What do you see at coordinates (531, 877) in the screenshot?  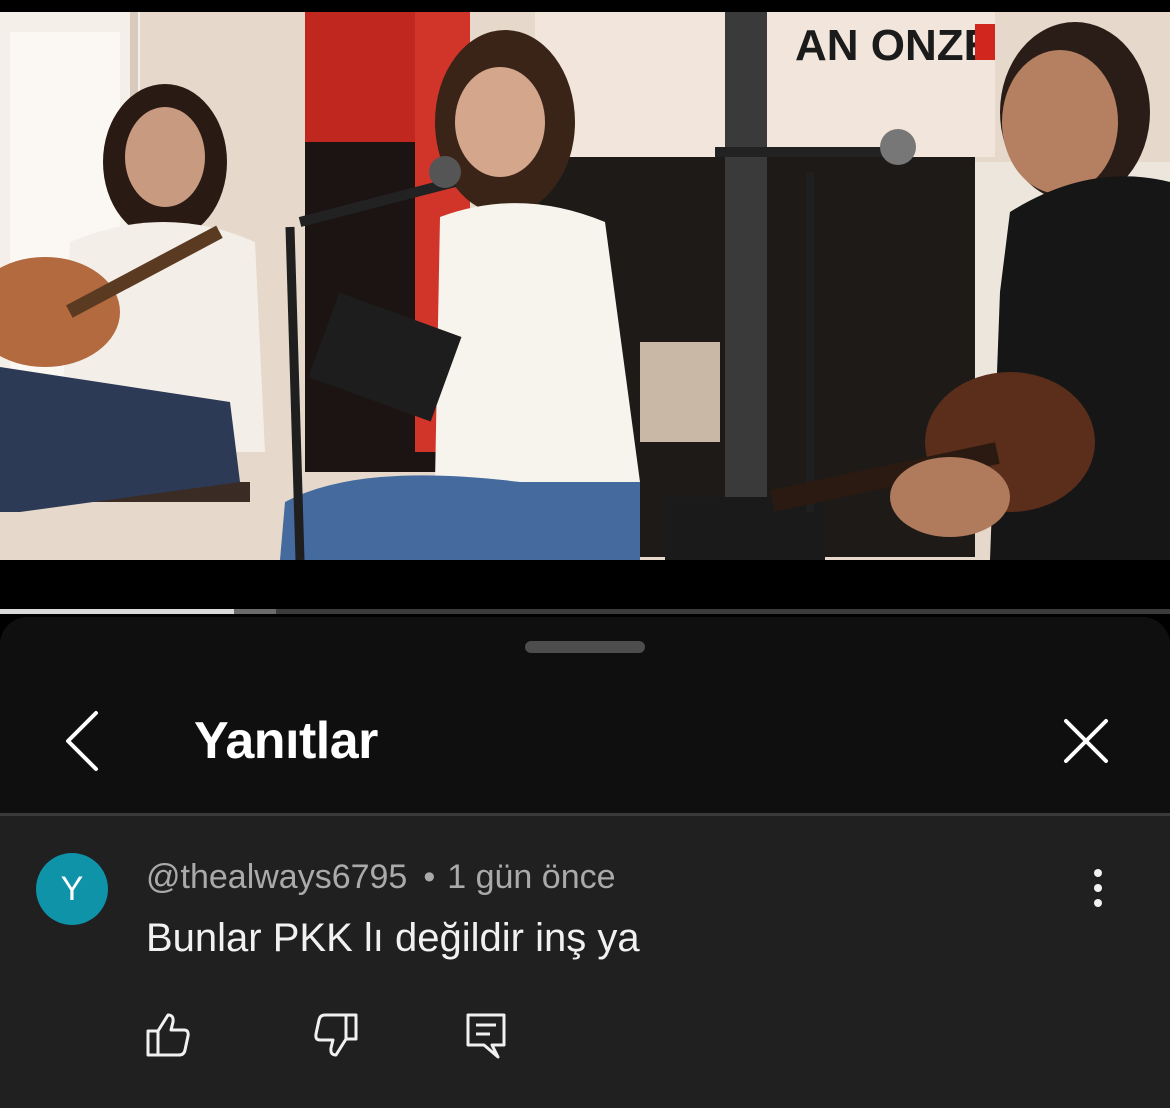 I see `comment-time: 1 gün önce` at bounding box center [531, 877].